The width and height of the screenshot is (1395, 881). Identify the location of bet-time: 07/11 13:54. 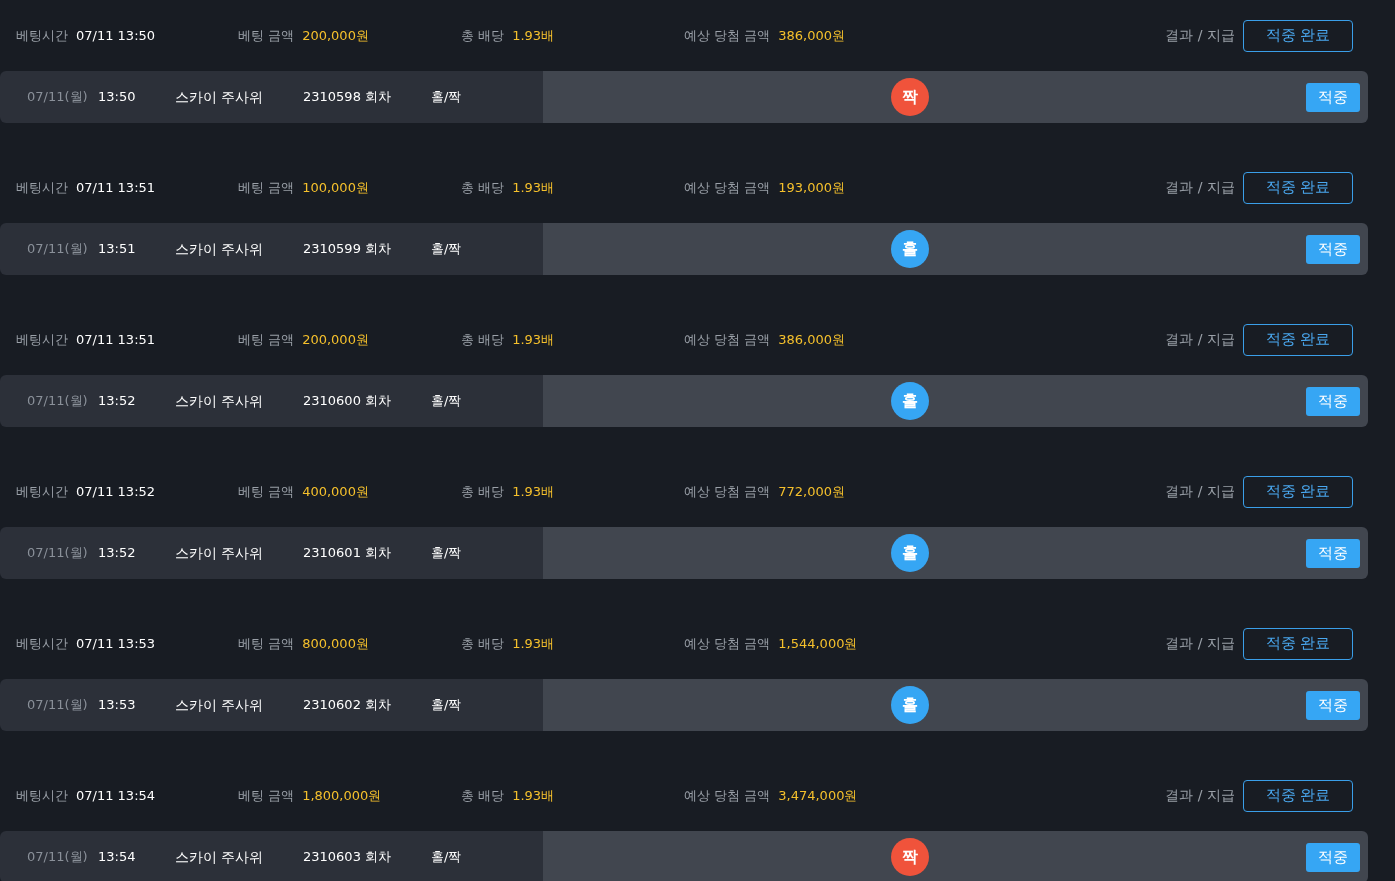
(116, 795).